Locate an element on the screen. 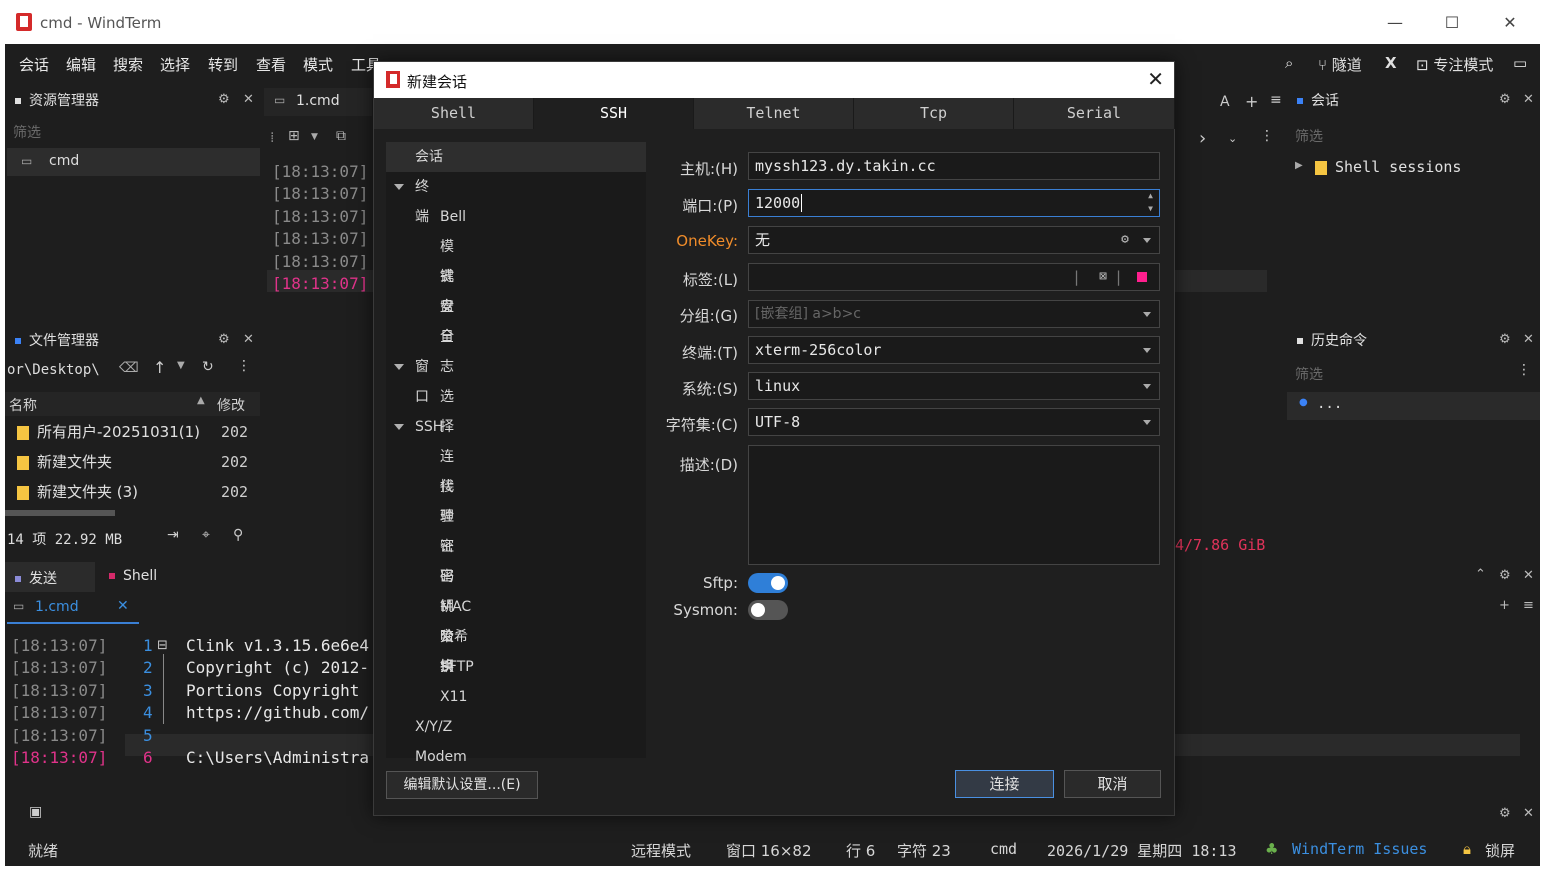 The height and width of the screenshot is (870, 1545). subtab-1-cmd: ▭ 1.cmd ✕ is located at coordinates (73, 610).